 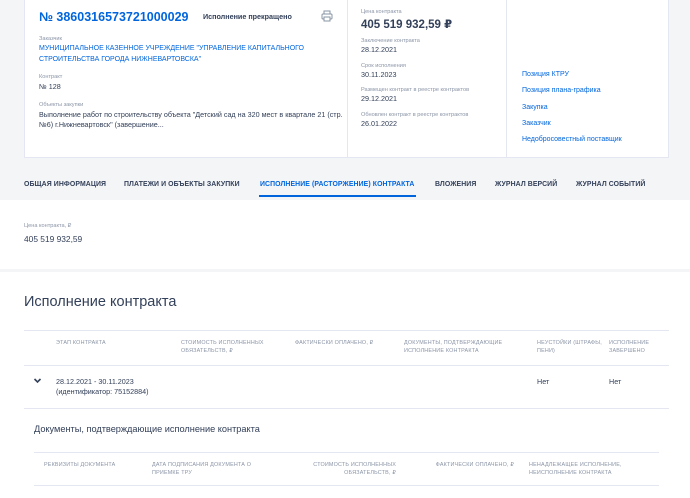 What do you see at coordinates (379, 98) in the screenshot?
I see `placed-date: 29.12.2021` at bounding box center [379, 98].